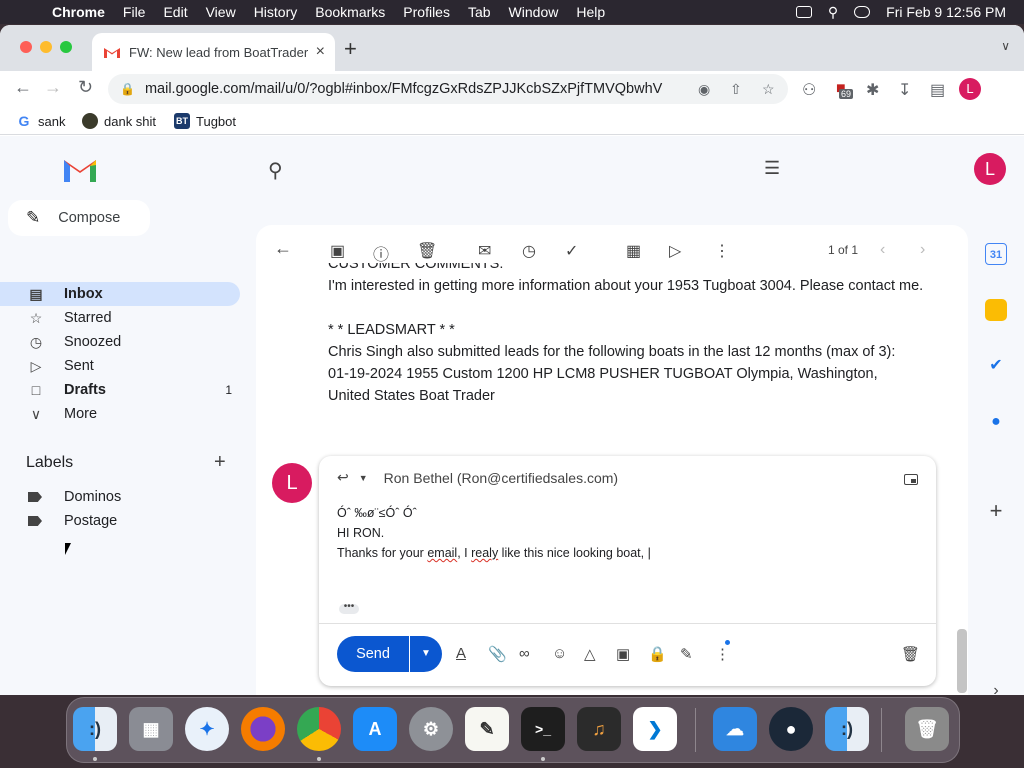 The height and width of the screenshot is (768, 1024). I want to click on discard-draft-icon: 🗑, so click(910, 654).